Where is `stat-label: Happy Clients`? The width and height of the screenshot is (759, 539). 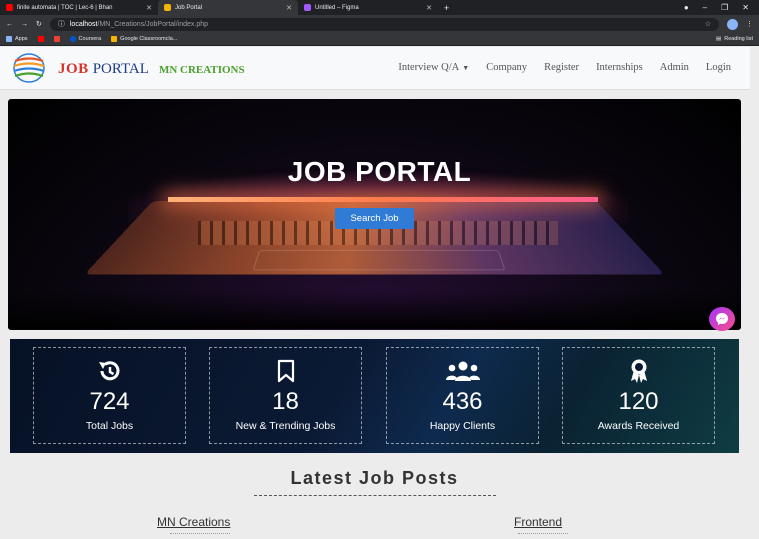
stat-label: Happy Clients is located at coordinates (462, 426).